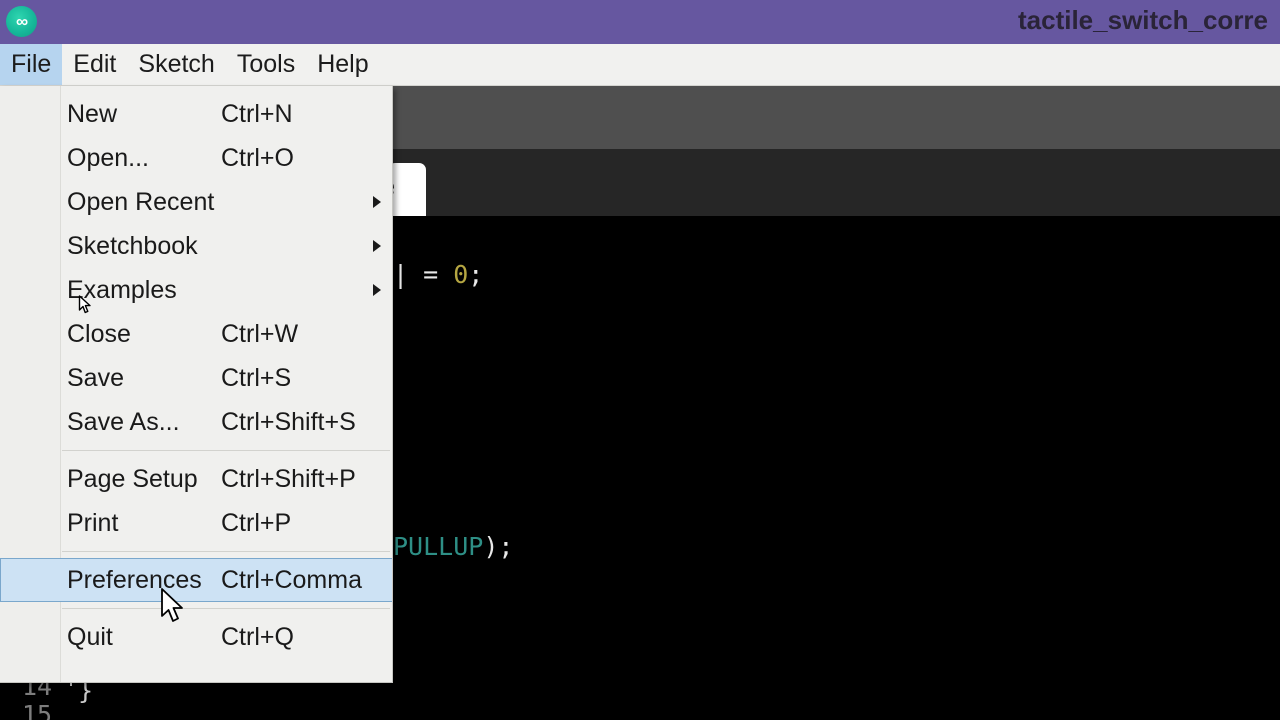 This screenshot has height=720, width=1280. Describe the element at coordinates (288, 421) in the screenshot. I see `menu-item-shortcut: Ctrl+Shift+S` at that location.